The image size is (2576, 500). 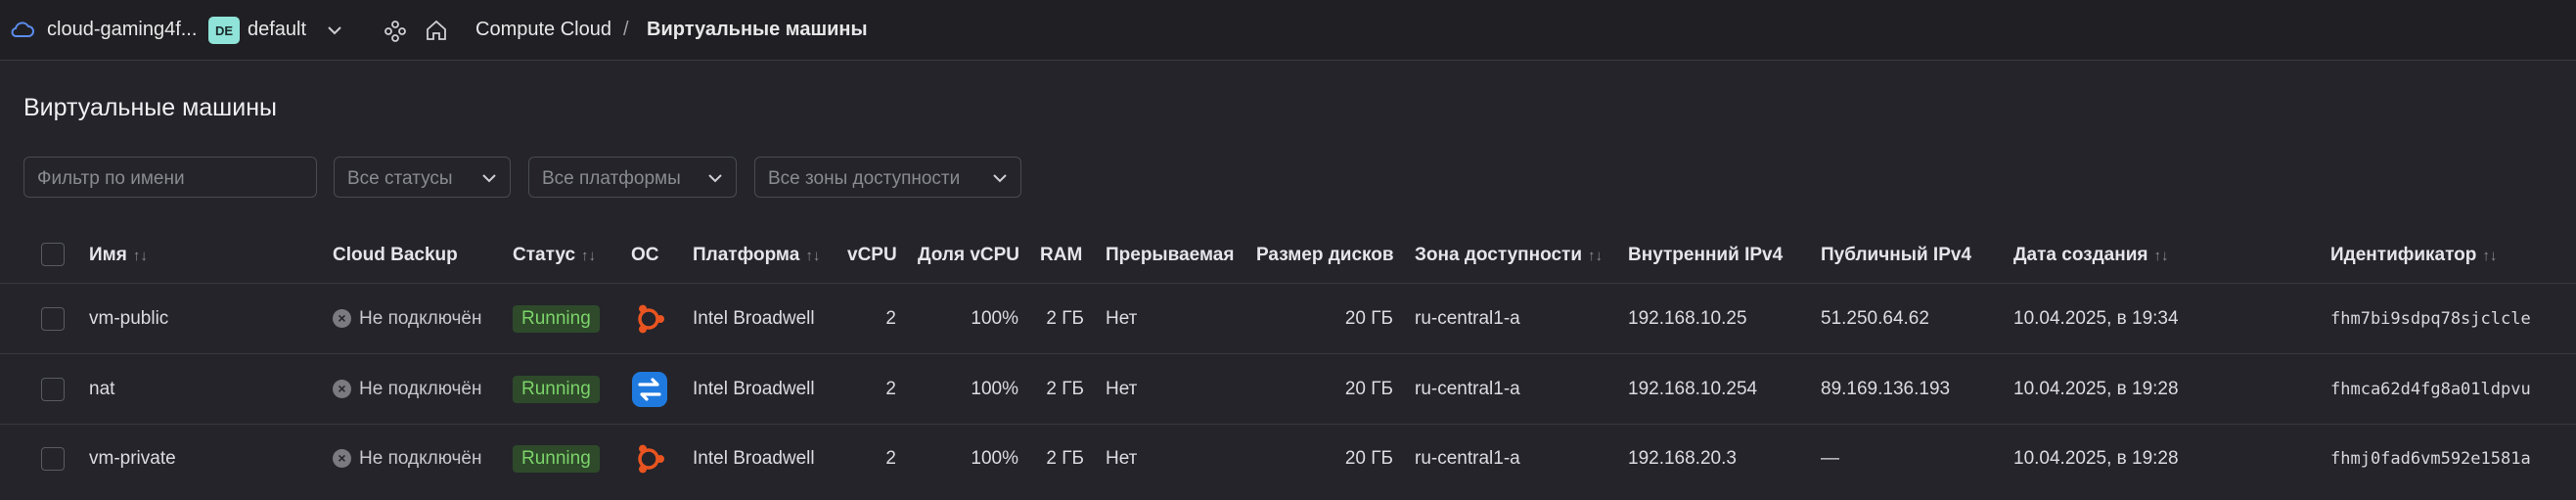 I want to click on status-filter-select: Все статусы, so click(x=422, y=177).